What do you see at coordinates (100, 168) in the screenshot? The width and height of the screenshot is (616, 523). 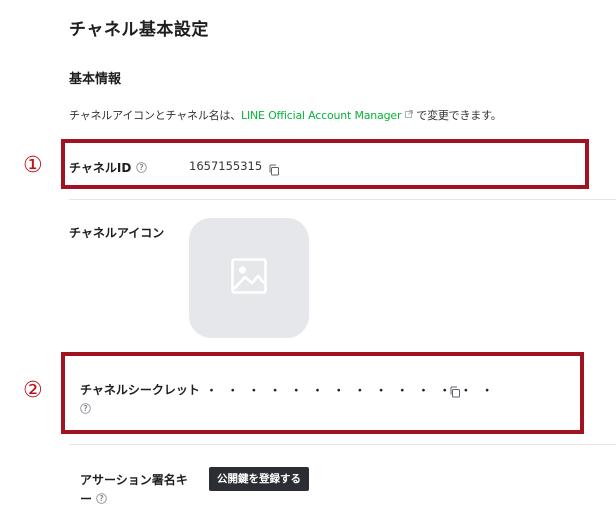 I see `channel-id-label: チャネルID` at bounding box center [100, 168].